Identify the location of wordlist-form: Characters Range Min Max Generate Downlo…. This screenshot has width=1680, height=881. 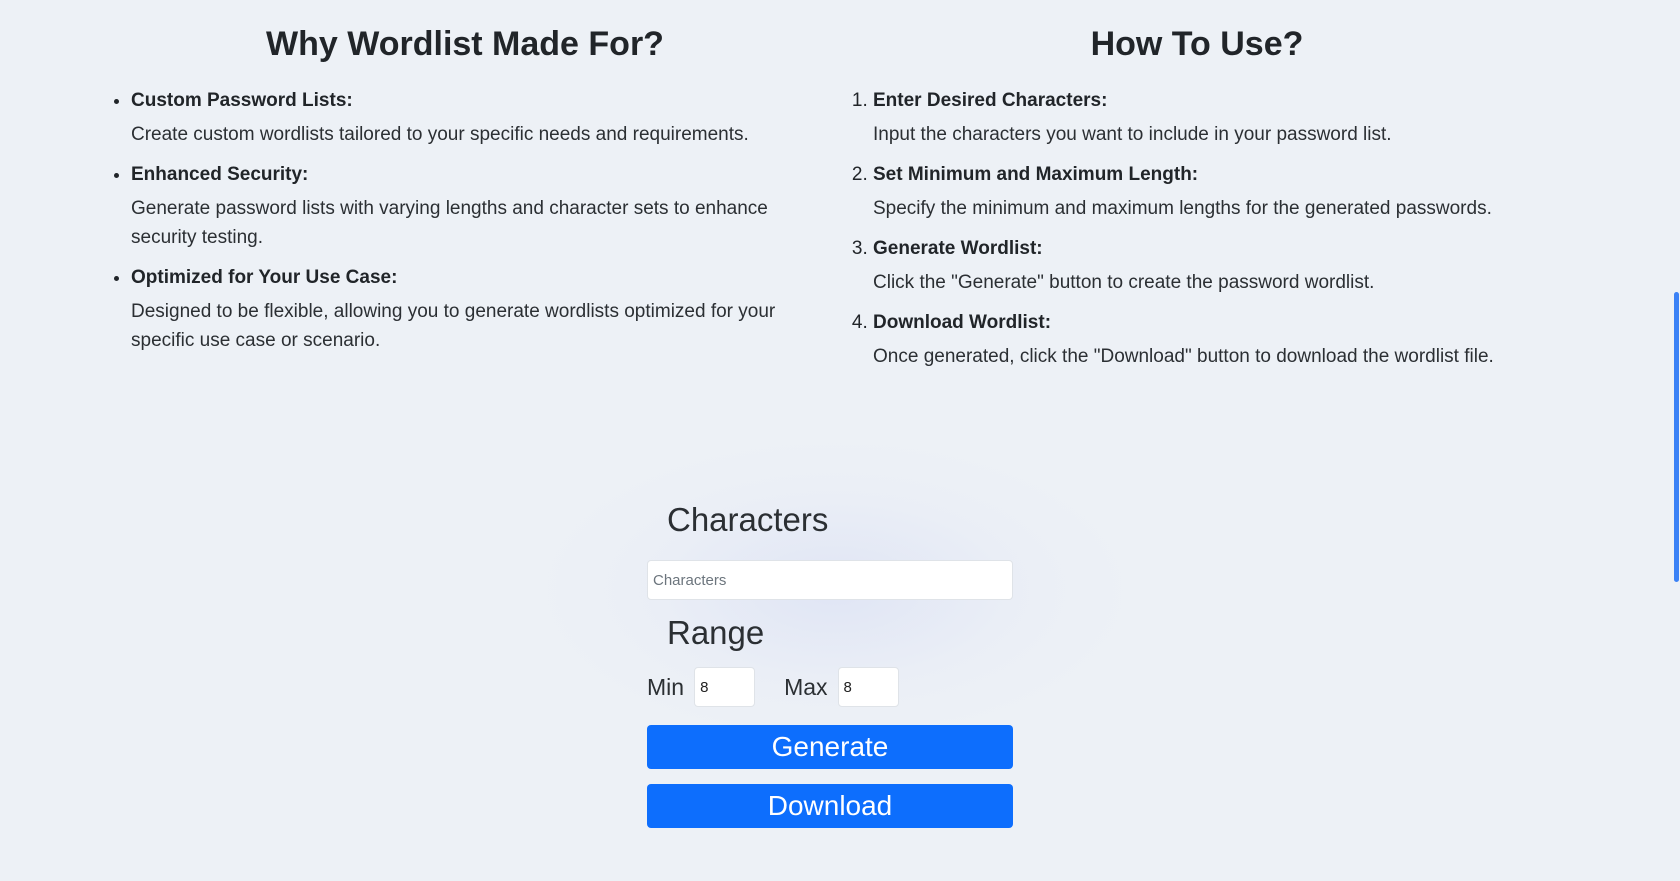
(830, 664).